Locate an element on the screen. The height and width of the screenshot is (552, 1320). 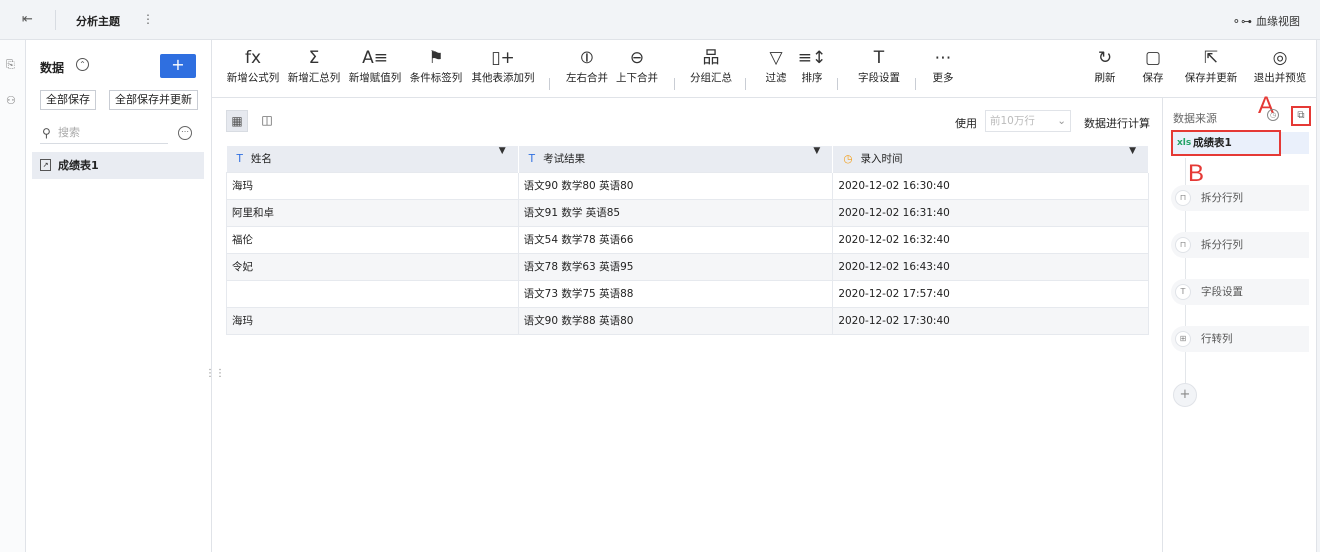
condition-tag-column-button: ⚑ 条件标签列 is located at coordinates (436, 66).